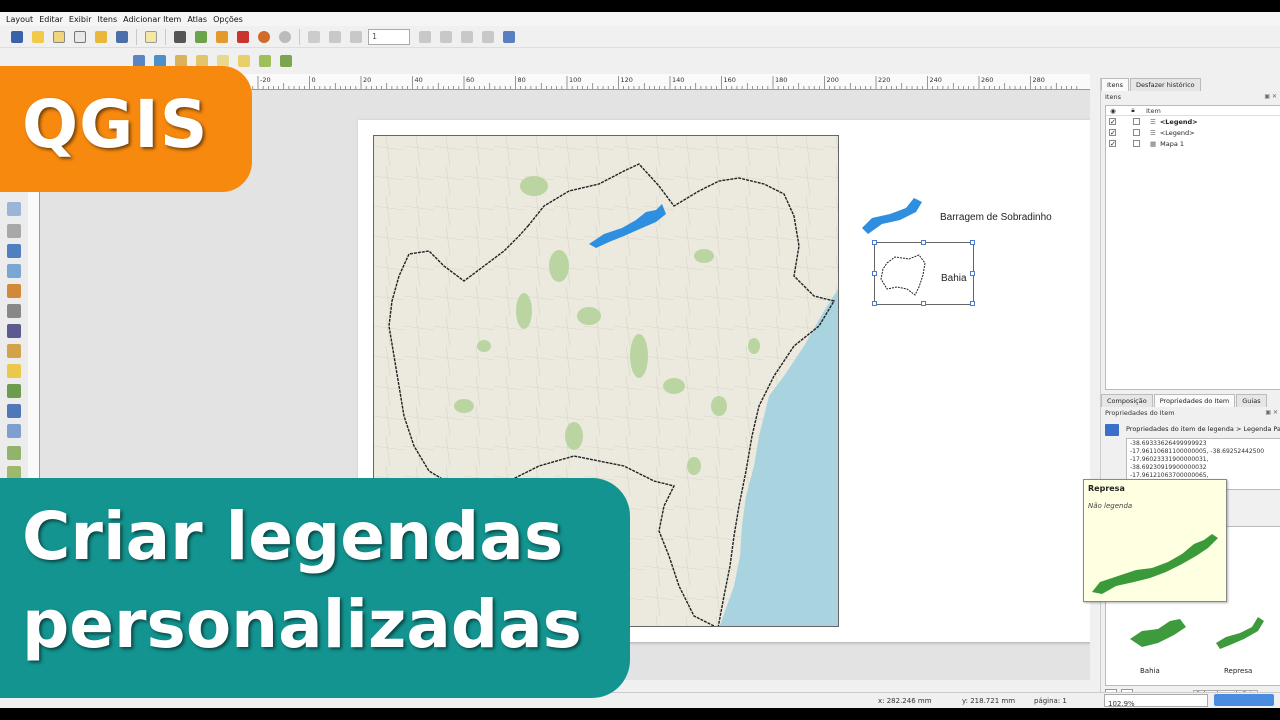 The height and width of the screenshot is (720, 1280). Describe the element at coordinates (14, 351) in the screenshot. I see `add-shape-icon` at that location.